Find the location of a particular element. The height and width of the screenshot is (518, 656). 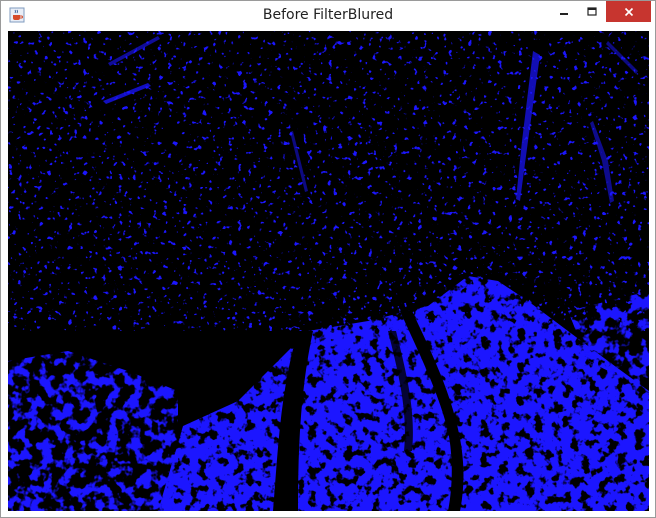

close-button is located at coordinates (628, 11).